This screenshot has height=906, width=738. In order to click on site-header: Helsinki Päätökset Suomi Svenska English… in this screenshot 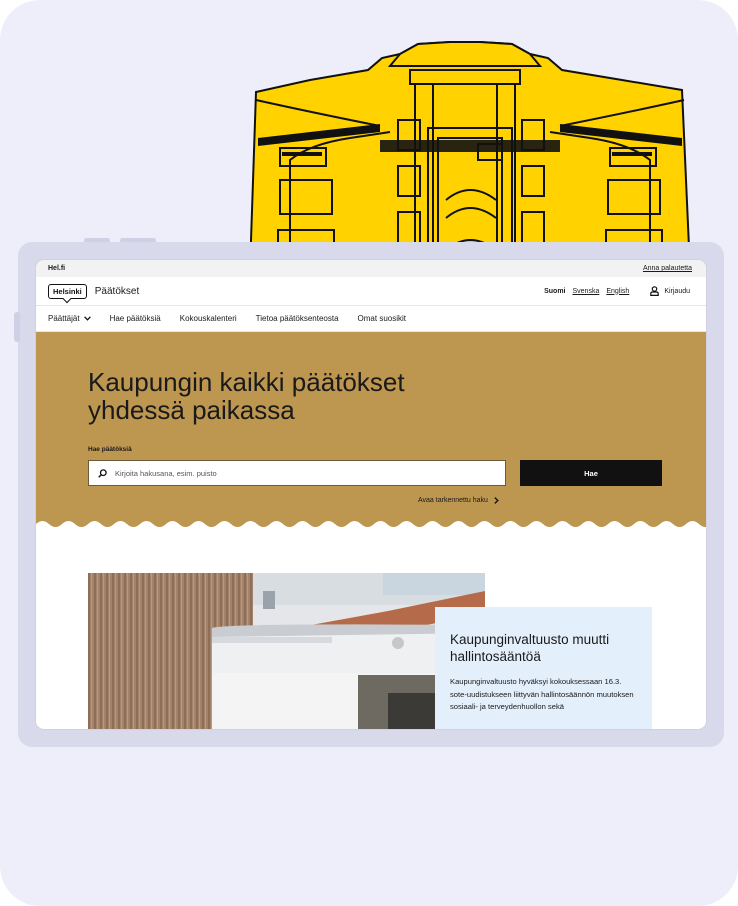, I will do `click(371, 291)`.